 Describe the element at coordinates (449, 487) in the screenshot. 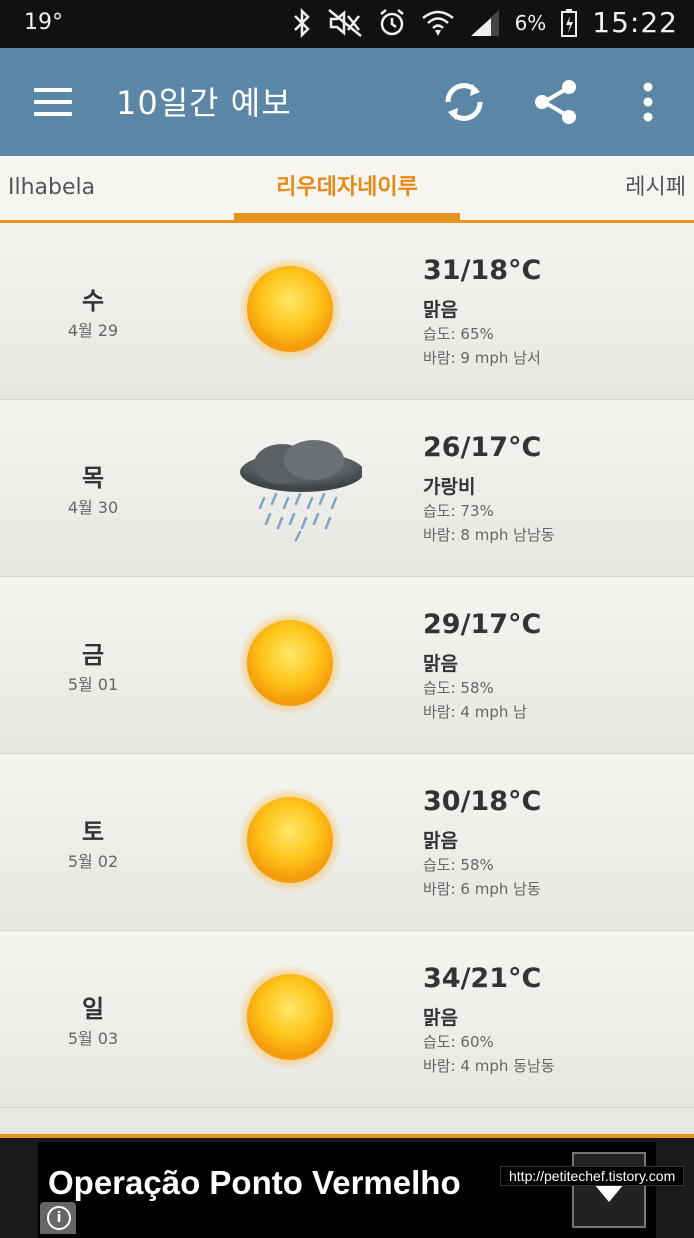

I see `condition-label: 가랑비` at that location.